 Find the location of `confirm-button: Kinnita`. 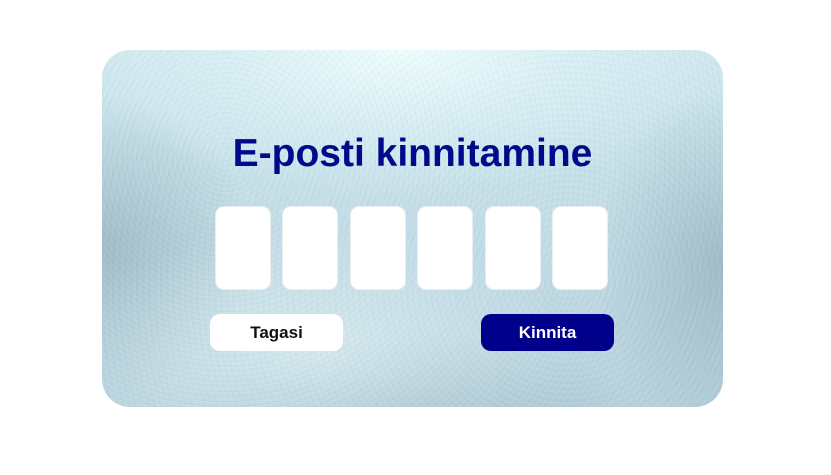

confirm-button: Kinnita is located at coordinates (547, 332).